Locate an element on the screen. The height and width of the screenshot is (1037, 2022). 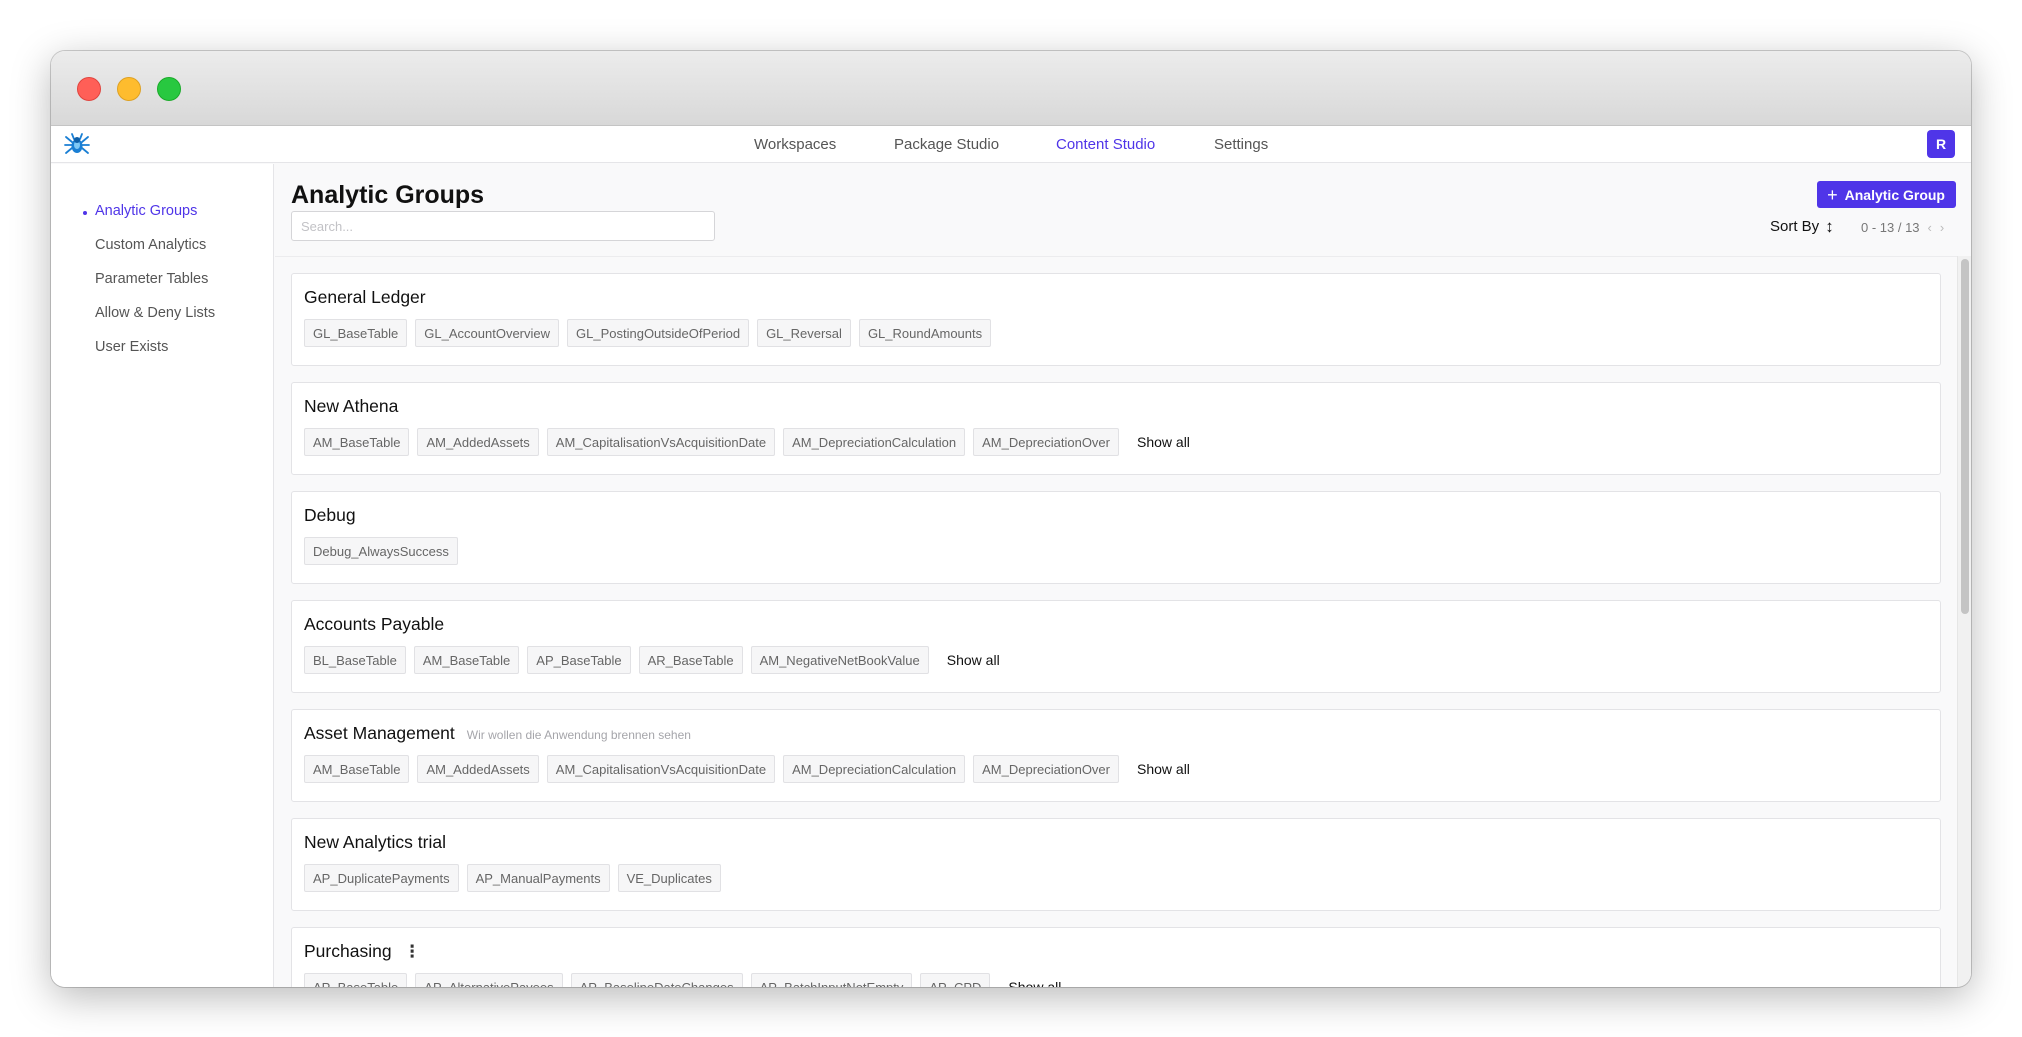
analytic-chip: BL_BaseTable is located at coordinates (355, 660).